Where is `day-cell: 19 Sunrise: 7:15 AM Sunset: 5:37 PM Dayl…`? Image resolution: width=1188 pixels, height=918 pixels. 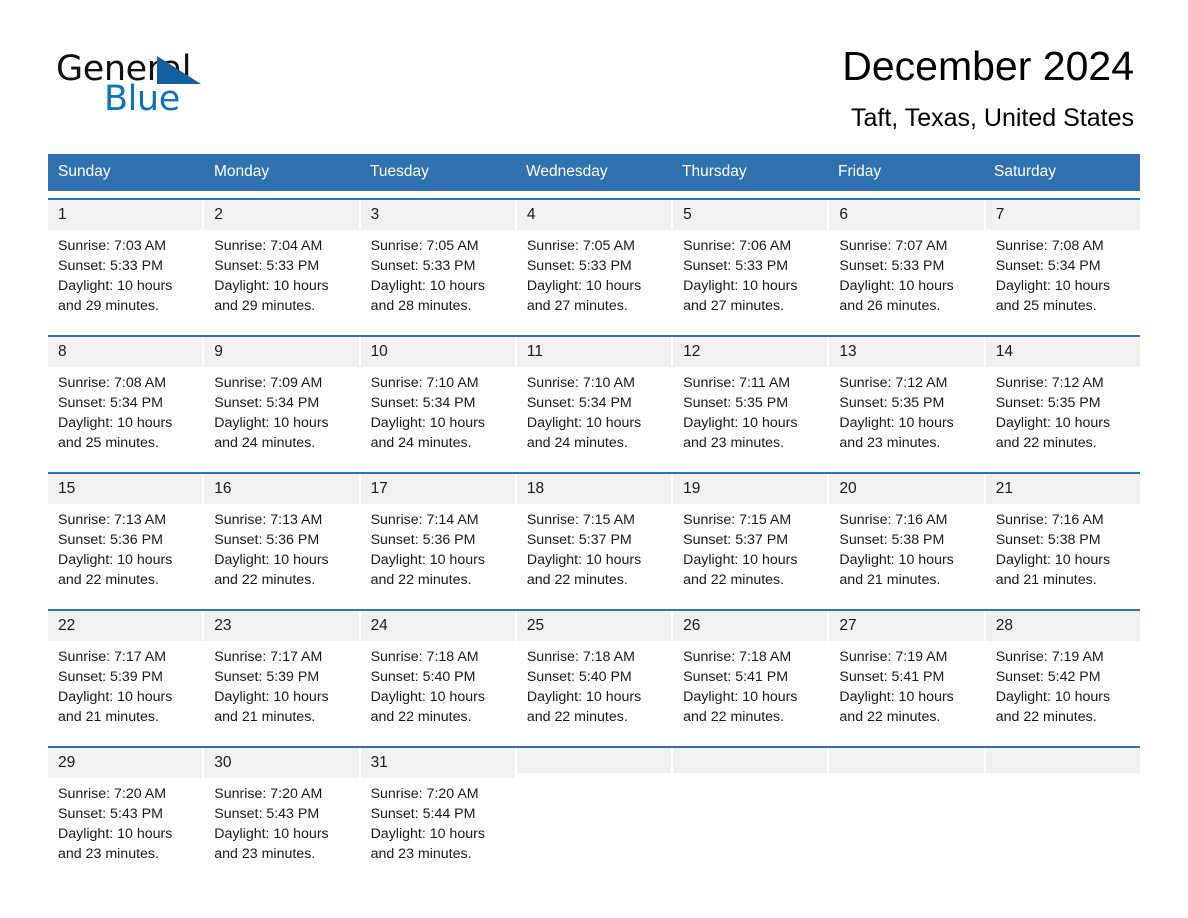 day-cell: 19 Sunrise: 7:15 AM Sunset: 5:37 PM Dayl… is located at coordinates (750, 537).